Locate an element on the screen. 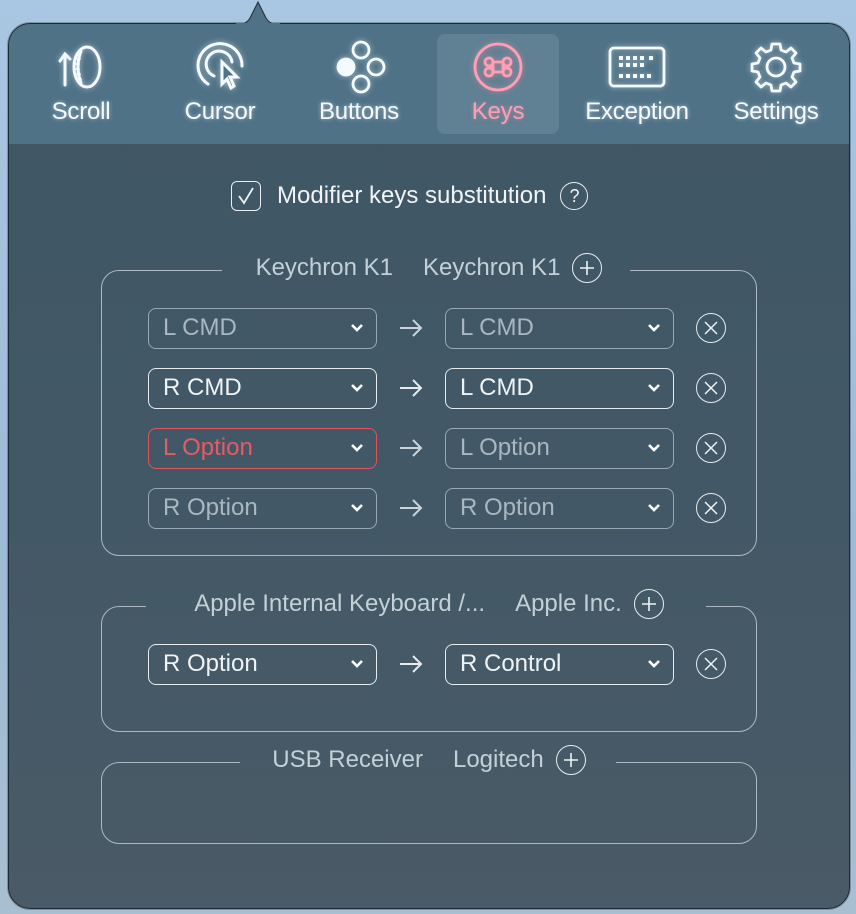  to-key-select: R Control is located at coordinates (559, 664).